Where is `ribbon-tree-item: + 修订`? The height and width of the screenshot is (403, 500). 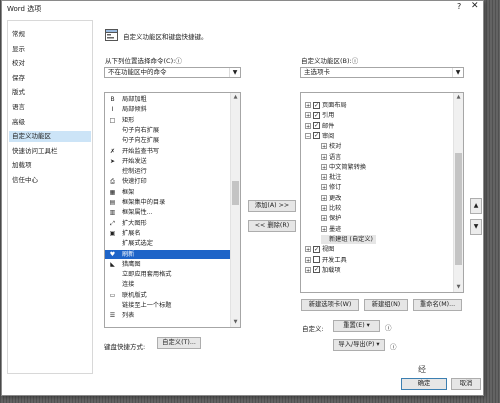
ribbon-tree-item: + 修订 is located at coordinates (331, 187).